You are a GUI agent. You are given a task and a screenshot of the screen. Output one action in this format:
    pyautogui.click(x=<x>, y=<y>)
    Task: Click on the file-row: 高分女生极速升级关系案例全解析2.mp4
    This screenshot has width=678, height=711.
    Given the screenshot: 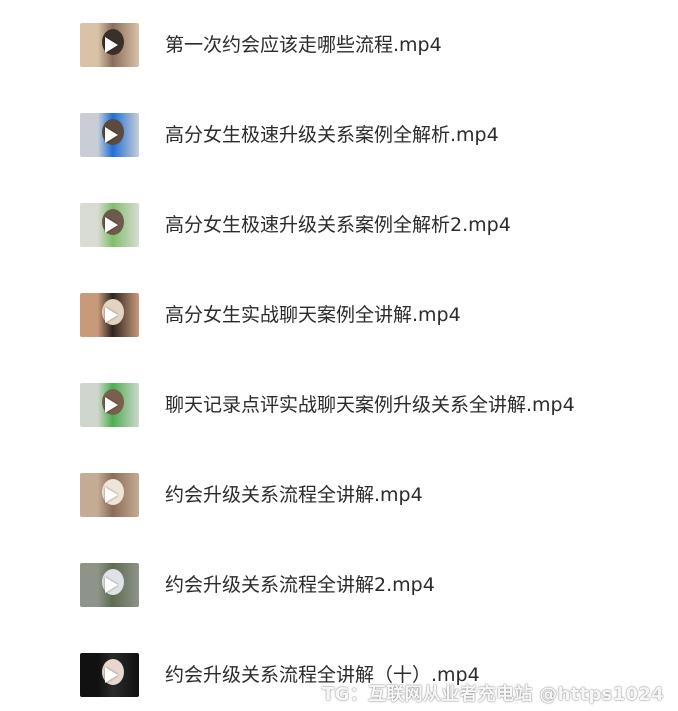 What is the action you would take?
    pyautogui.click(x=339, y=225)
    